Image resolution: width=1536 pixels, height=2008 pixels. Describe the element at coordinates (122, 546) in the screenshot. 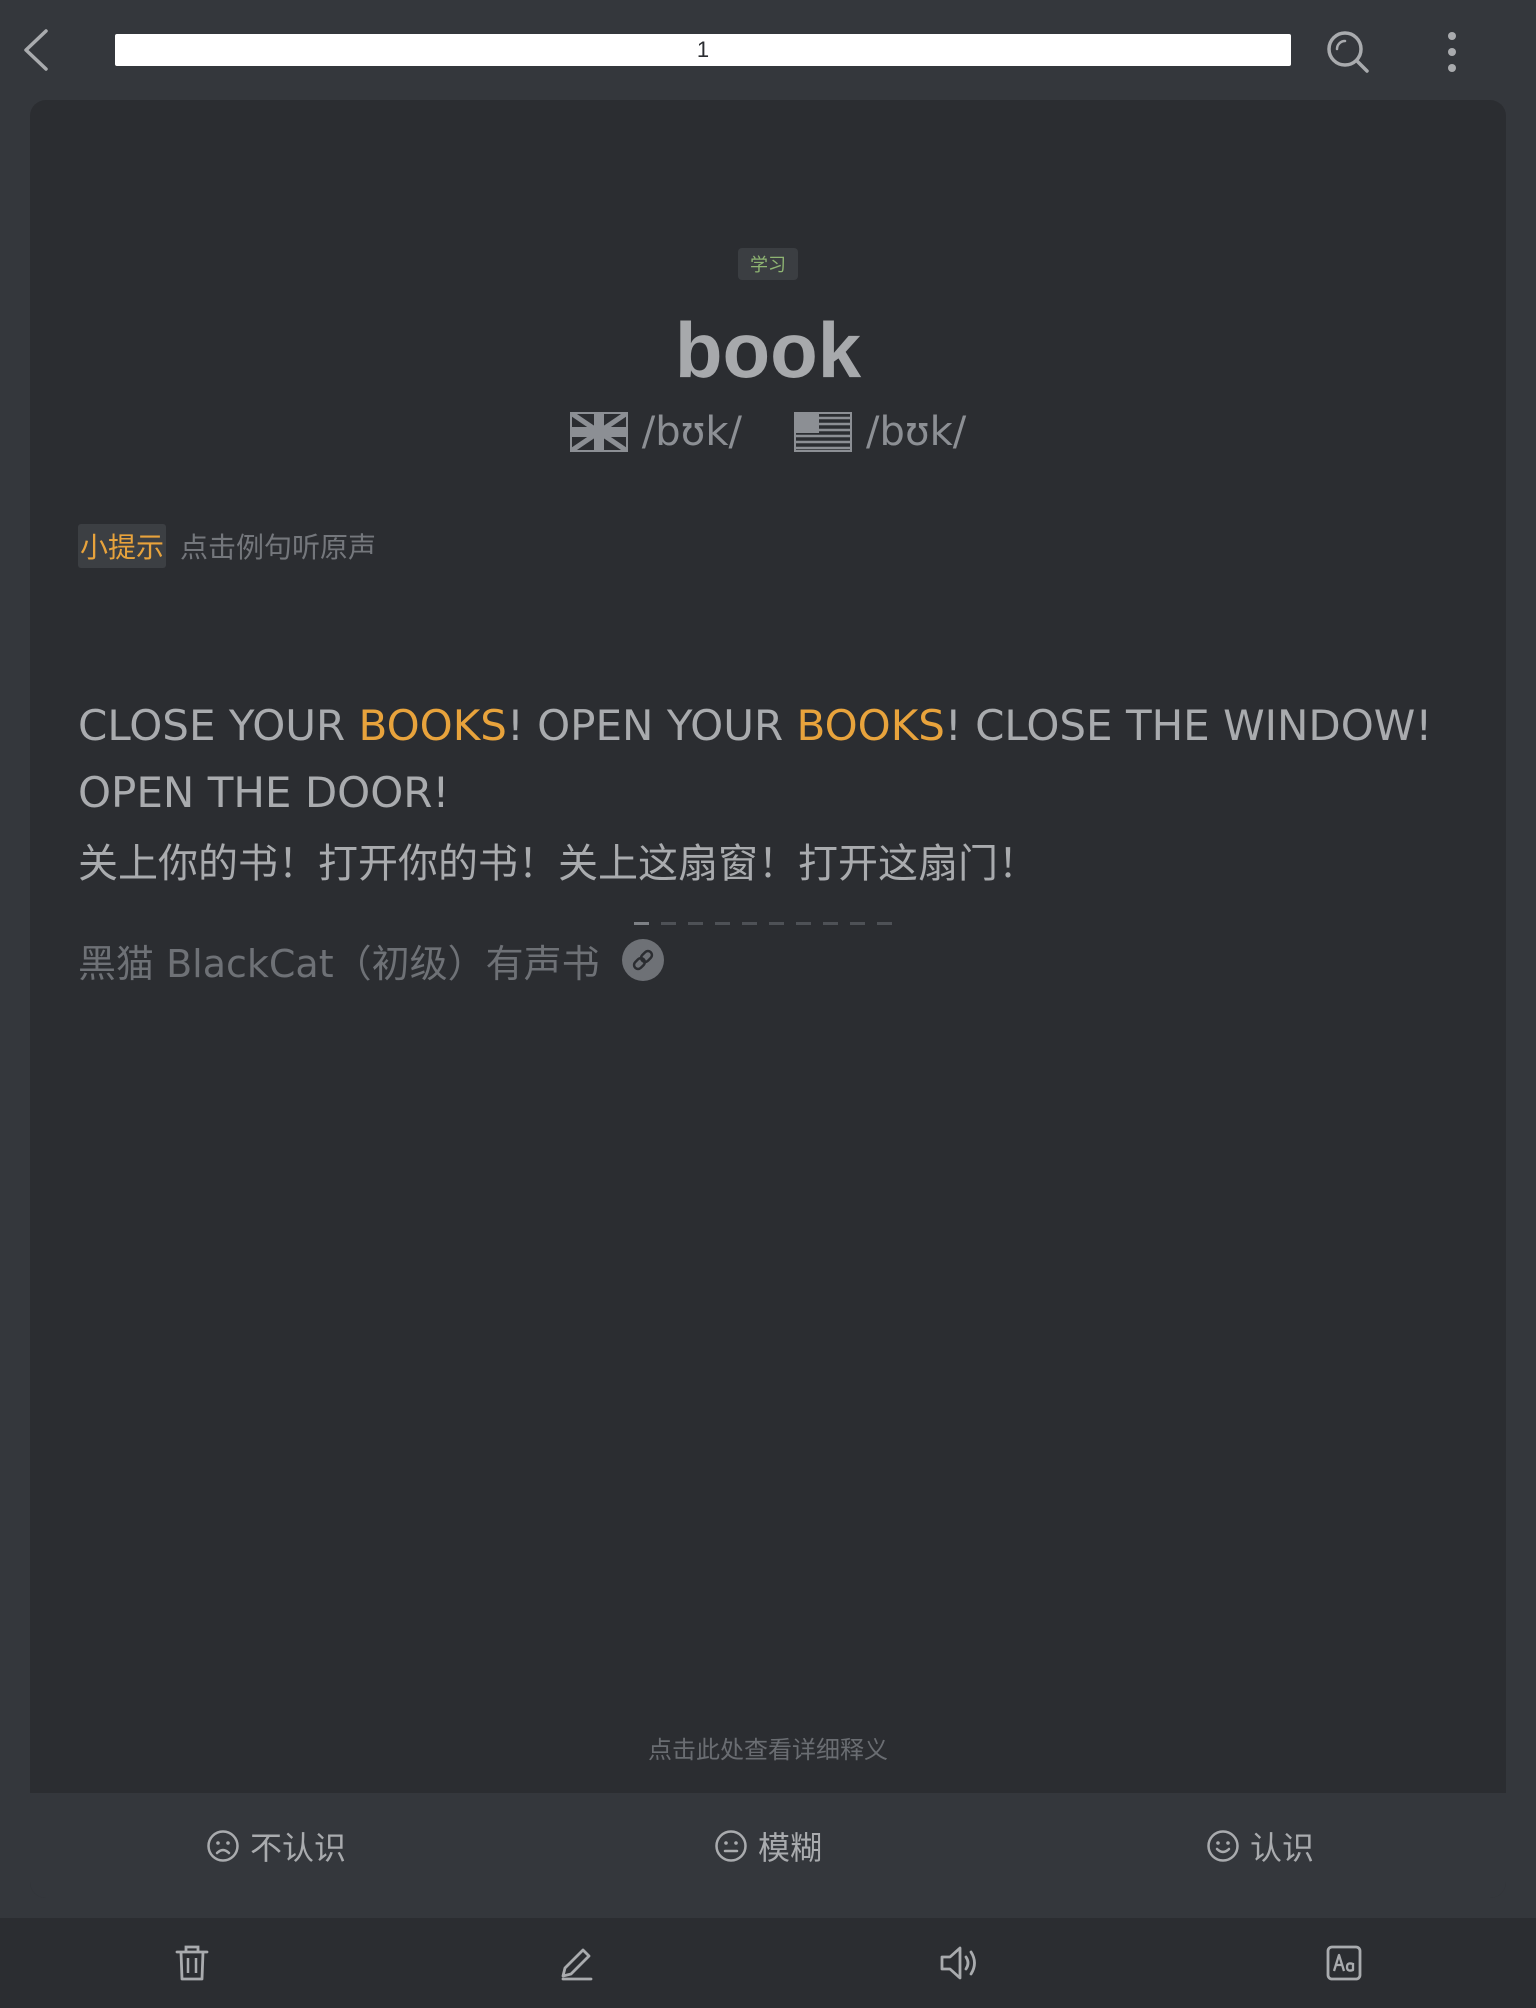

I see `hint-badge: 小提示` at that location.